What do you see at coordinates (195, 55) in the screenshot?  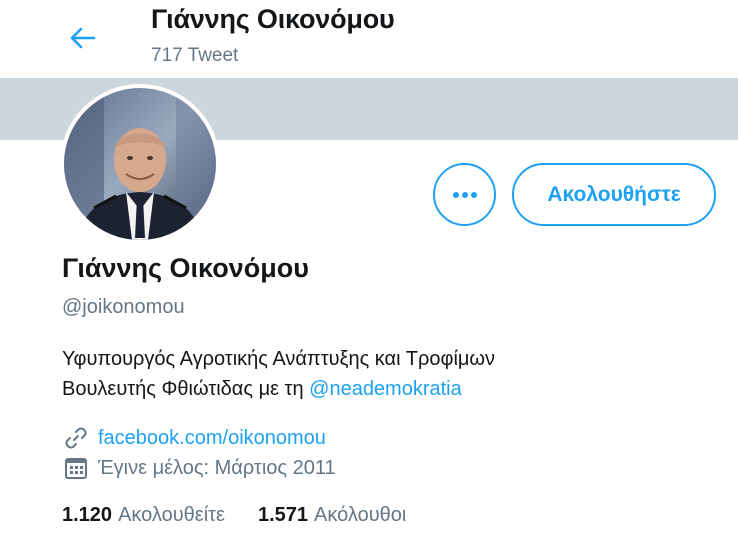 I see `tweet-count: 717 Tweet` at bounding box center [195, 55].